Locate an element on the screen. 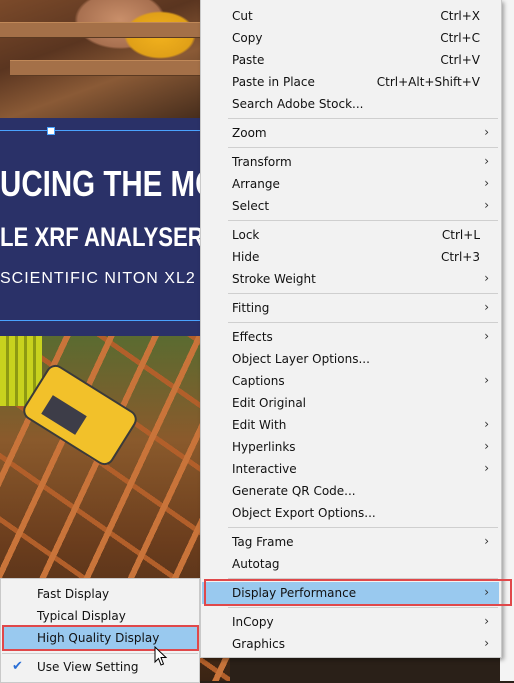 The image size is (514, 683). menu-item-shortcut: Ctrl+V is located at coordinates (460, 60).